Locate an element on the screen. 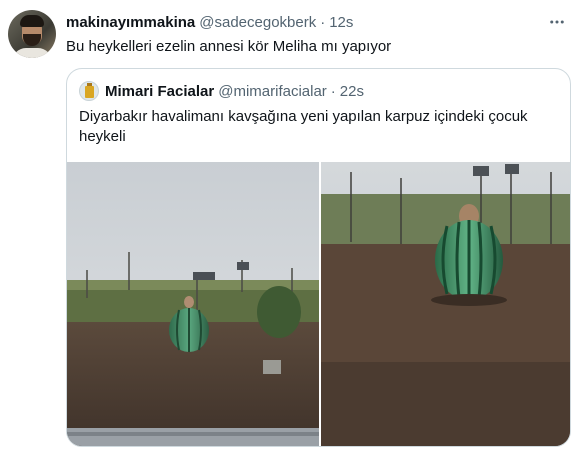  tweet-header: makinayımmakina @sadecegokberk · 12s is located at coordinates (209, 22).